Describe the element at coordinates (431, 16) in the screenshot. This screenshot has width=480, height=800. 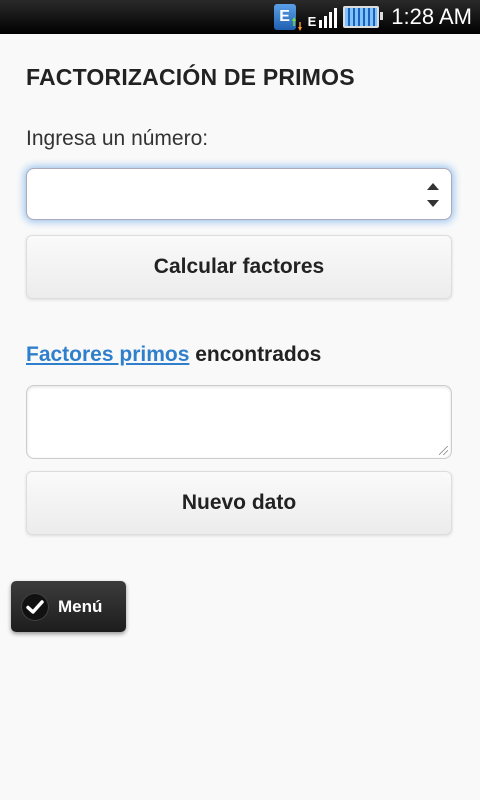
I see `clock: 1:28 AM` at that location.